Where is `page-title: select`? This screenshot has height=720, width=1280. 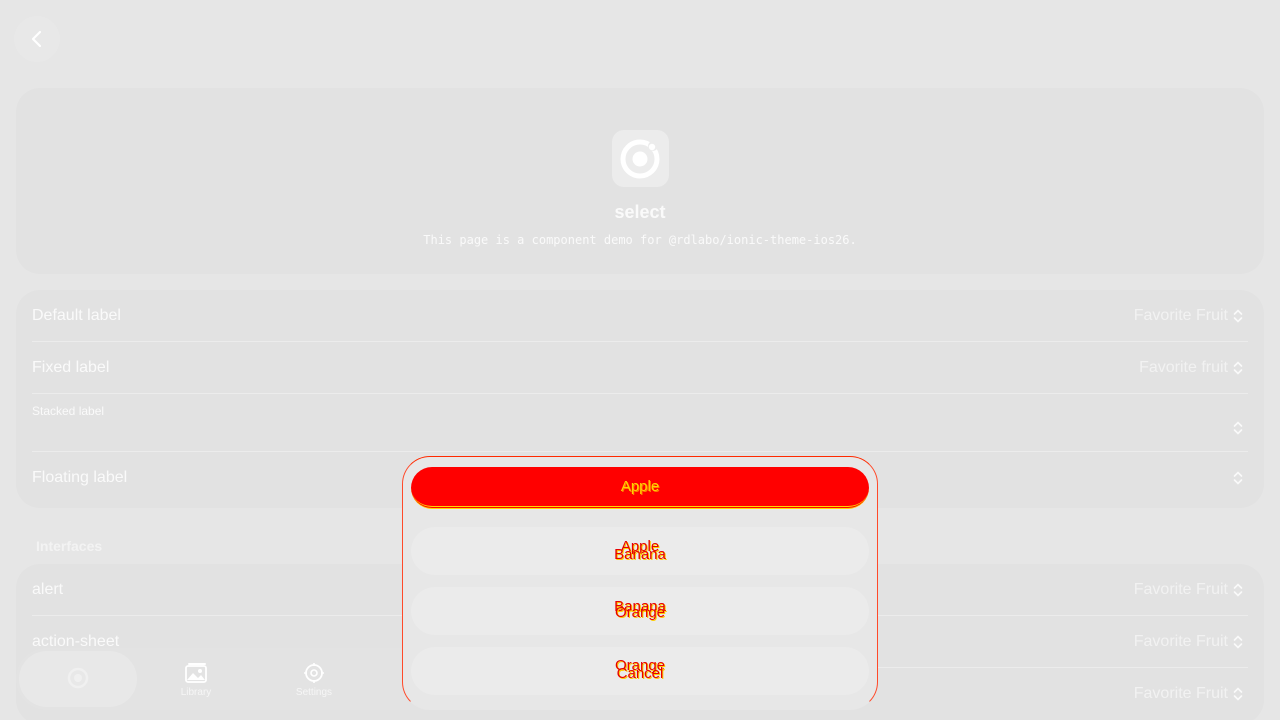
page-title: select is located at coordinates (640, 212).